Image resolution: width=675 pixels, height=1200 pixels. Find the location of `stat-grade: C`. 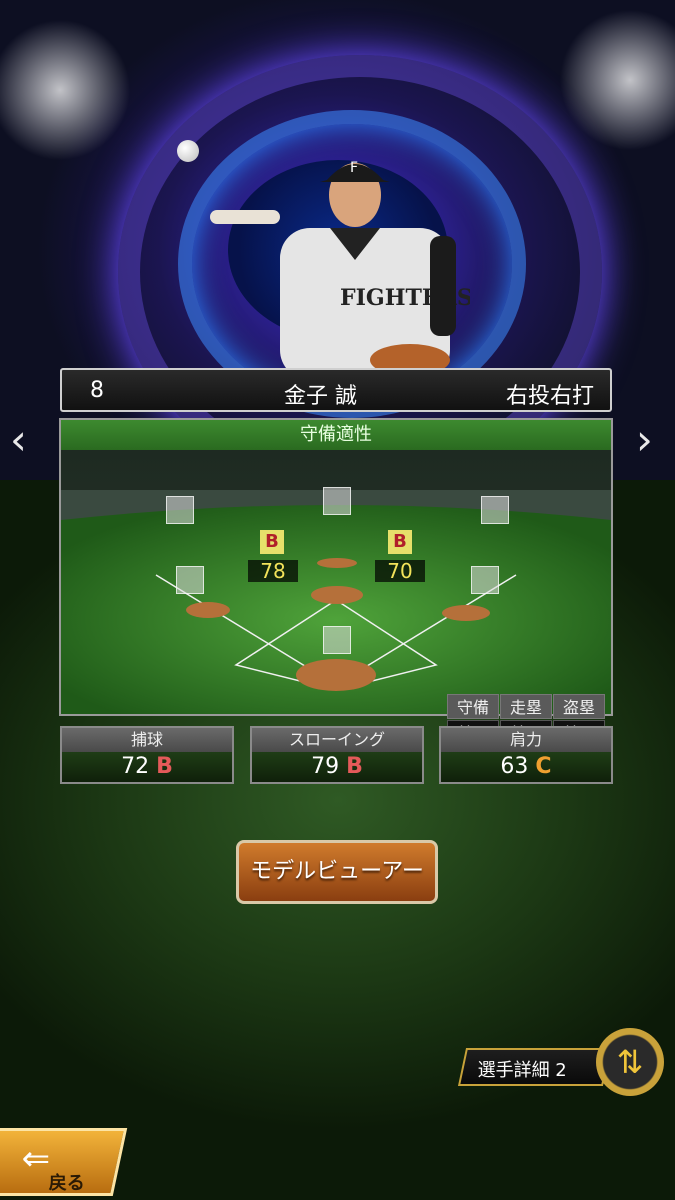

stat-grade: C is located at coordinates (543, 766).